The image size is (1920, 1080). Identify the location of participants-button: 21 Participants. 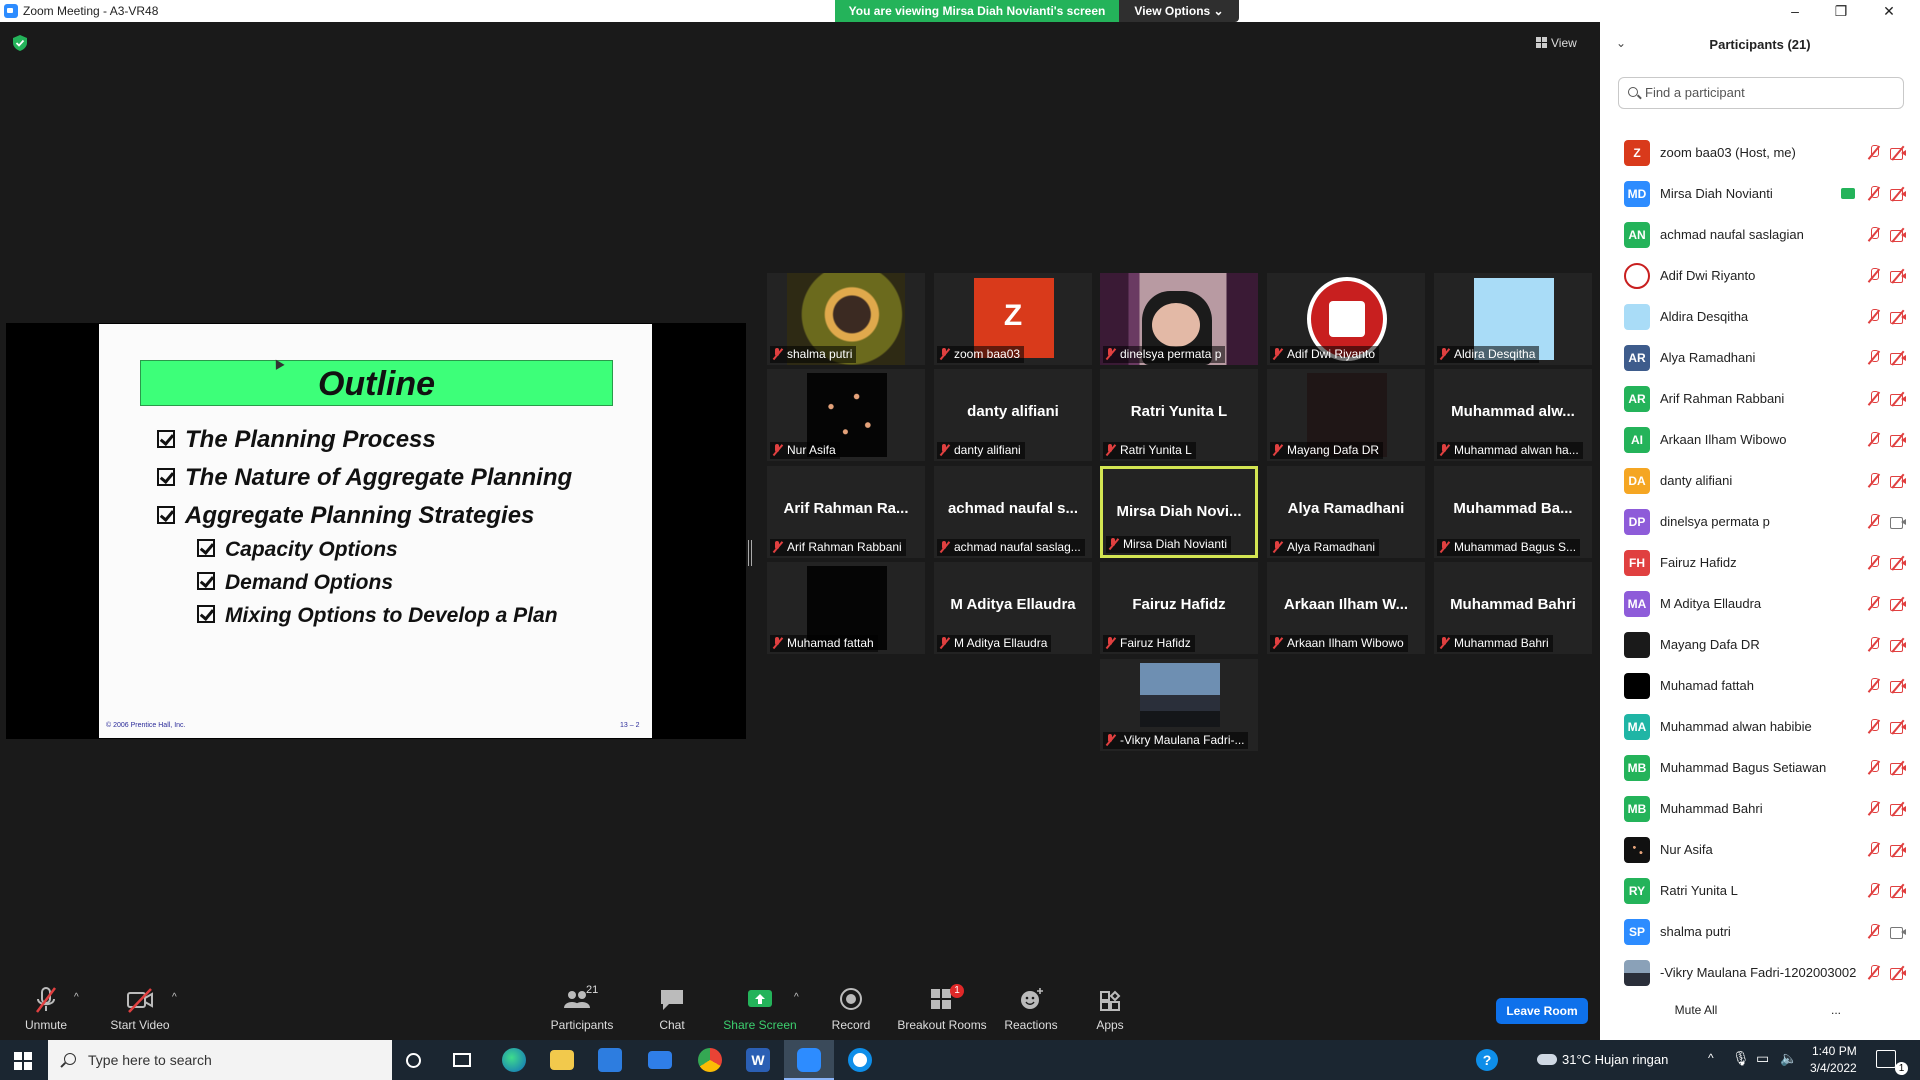
(582, 1010).